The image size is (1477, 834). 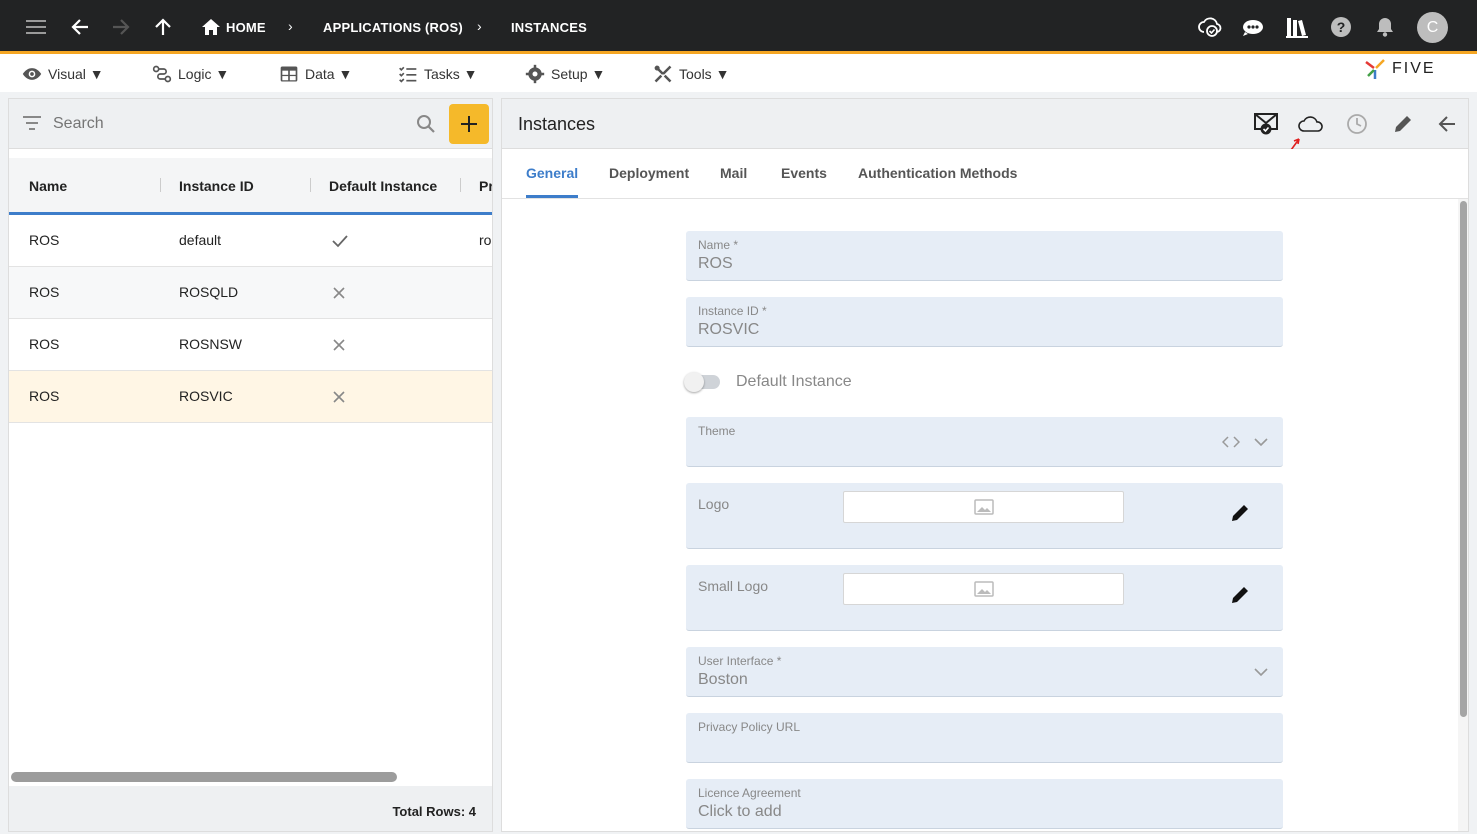 I want to click on column-header-default-instance: Default Instance, so click(x=383, y=186).